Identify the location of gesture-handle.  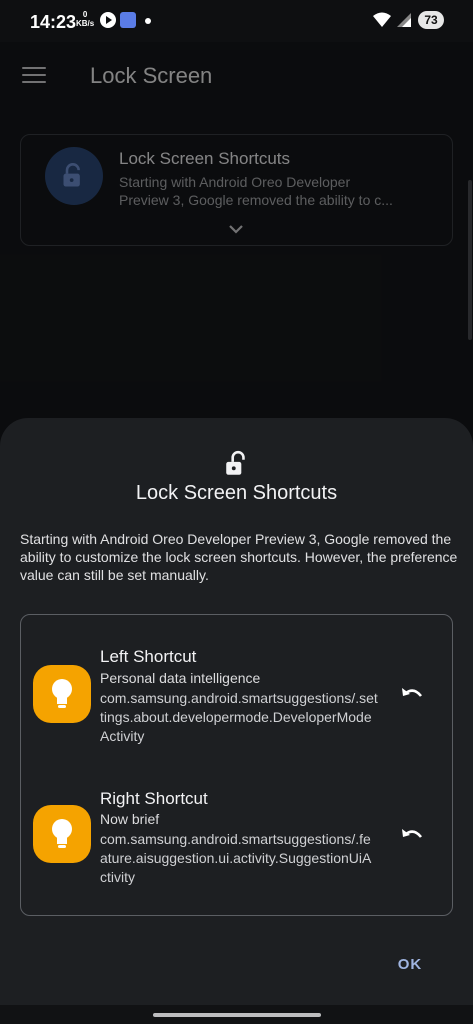
(237, 1015).